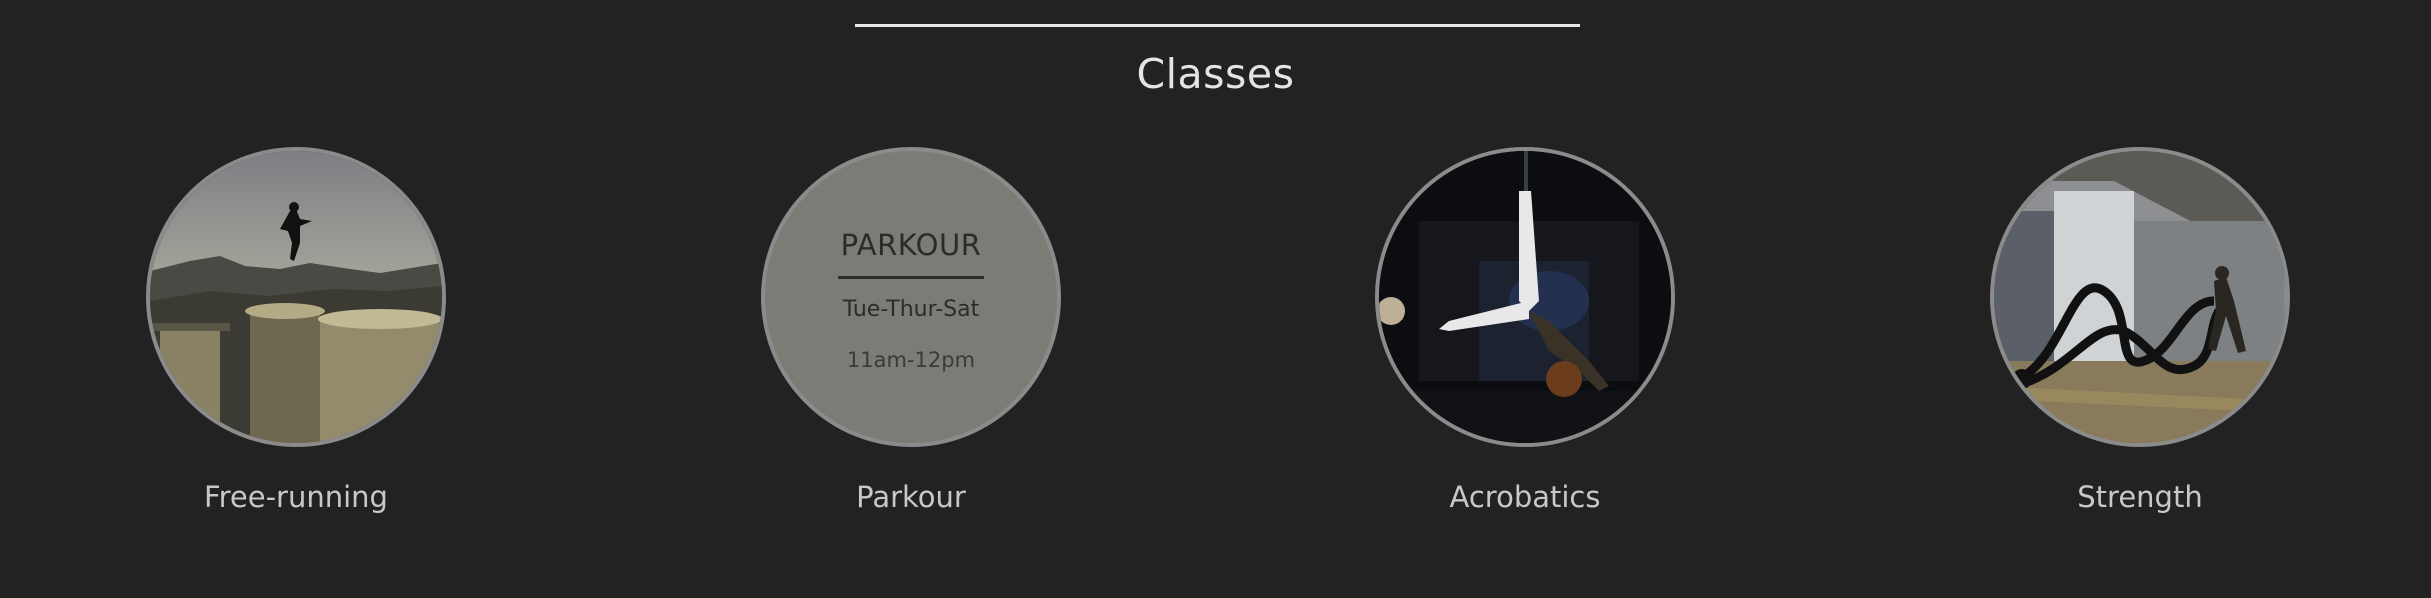 The width and height of the screenshot is (2431, 598). I want to click on parkour-overlay-title: PARKOUR, so click(911, 245).